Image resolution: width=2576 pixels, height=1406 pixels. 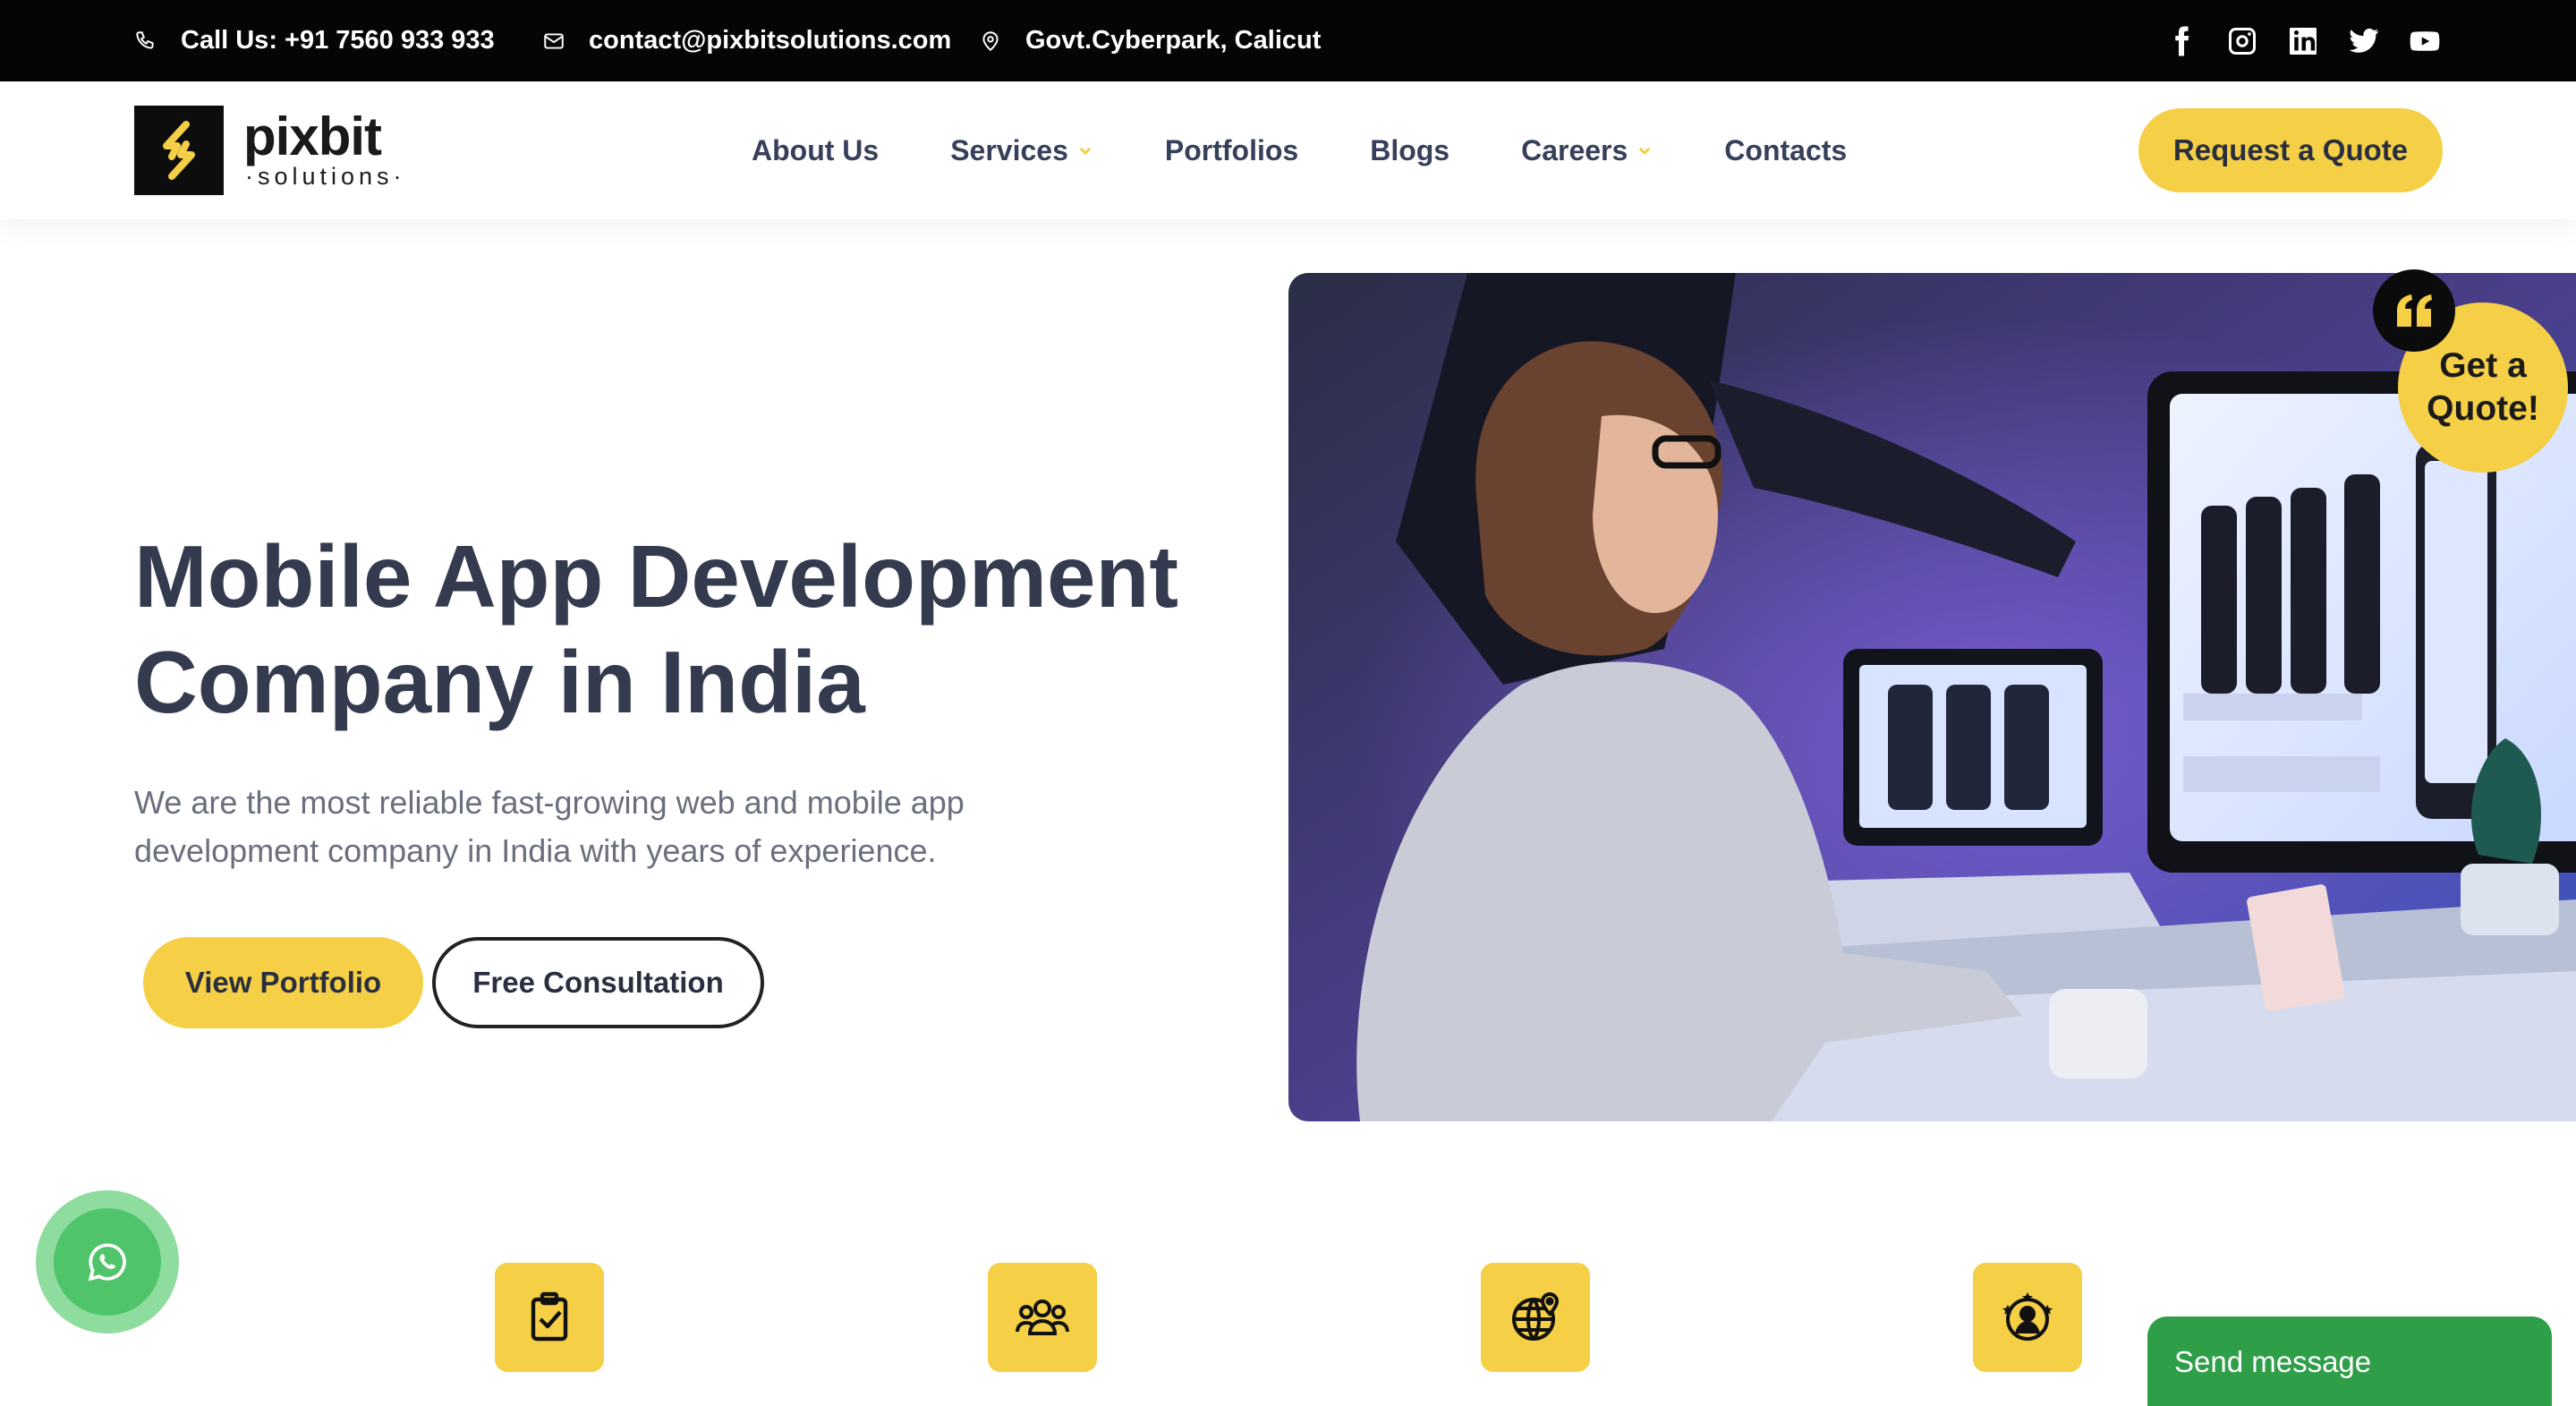 I want to click on request-quote-button: Request a Quote, so click(x=2290, y=150).